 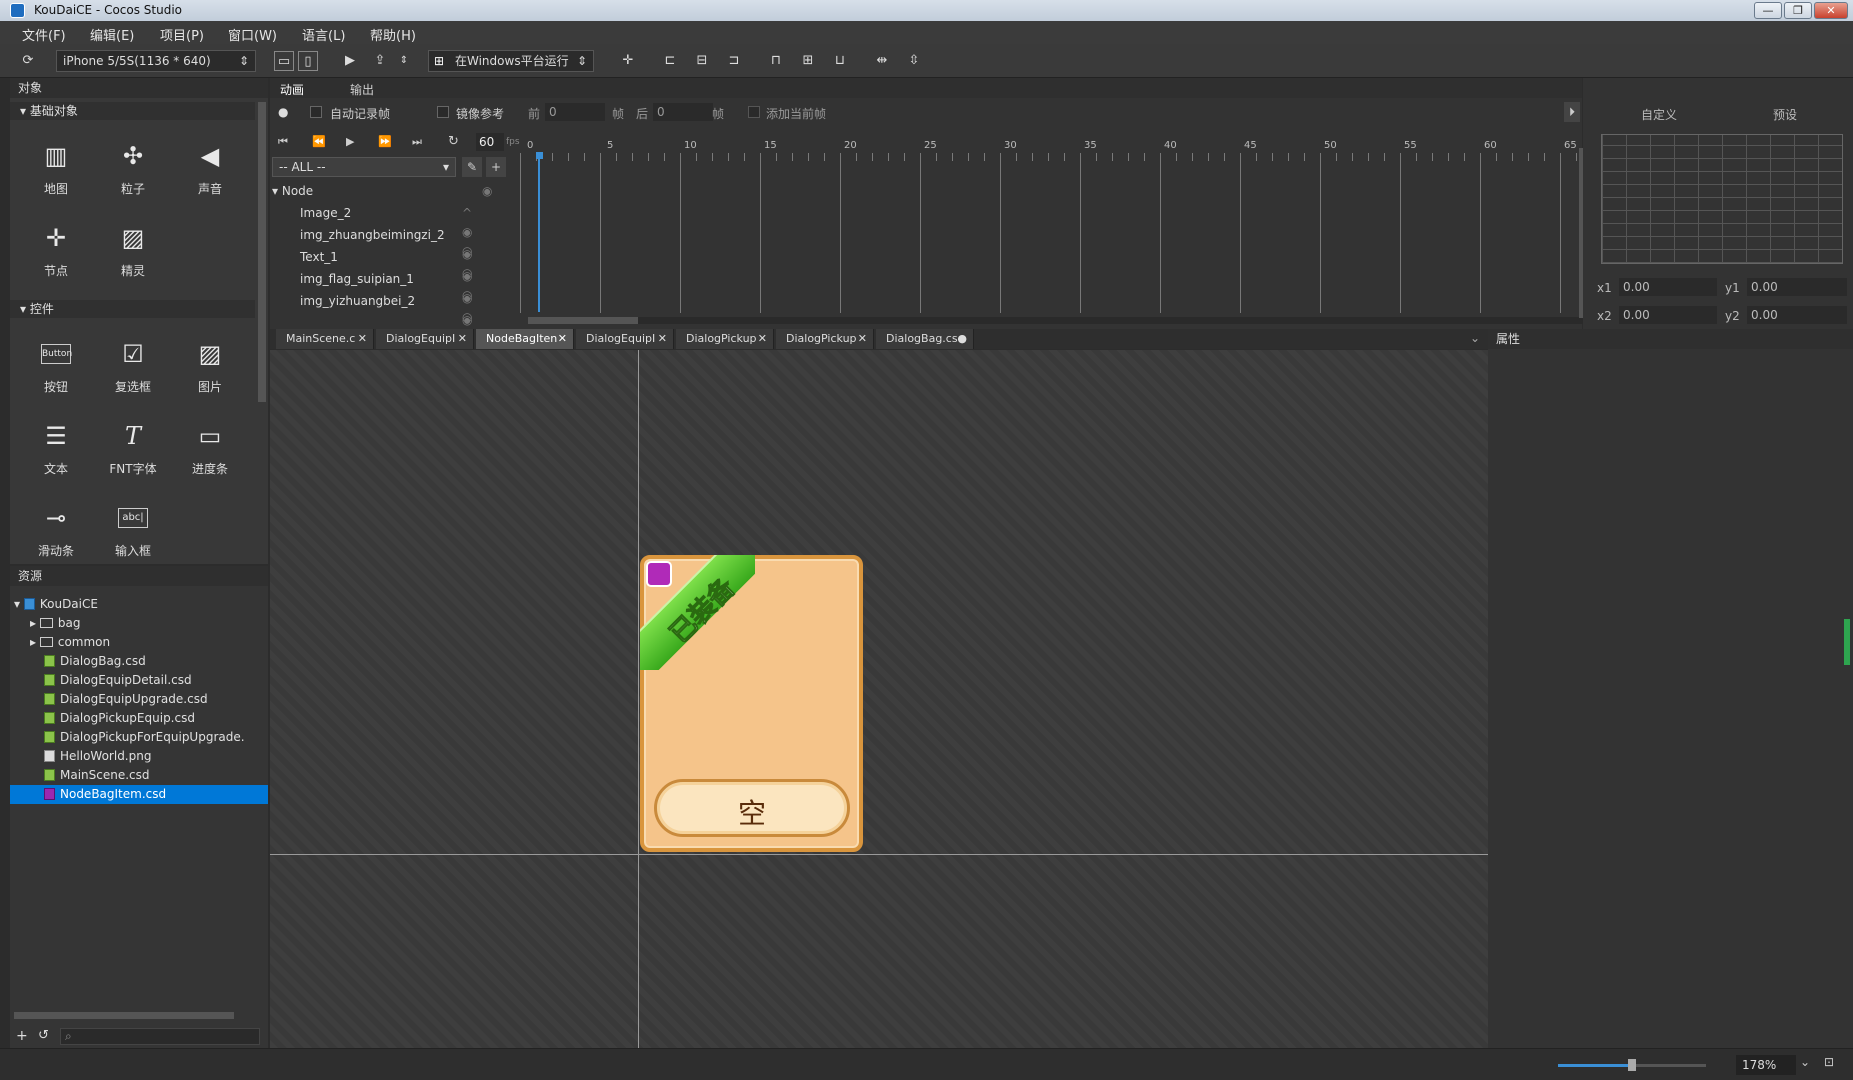 I want to click on tree-item-common: ▸ common, so click(x=60, y=642).